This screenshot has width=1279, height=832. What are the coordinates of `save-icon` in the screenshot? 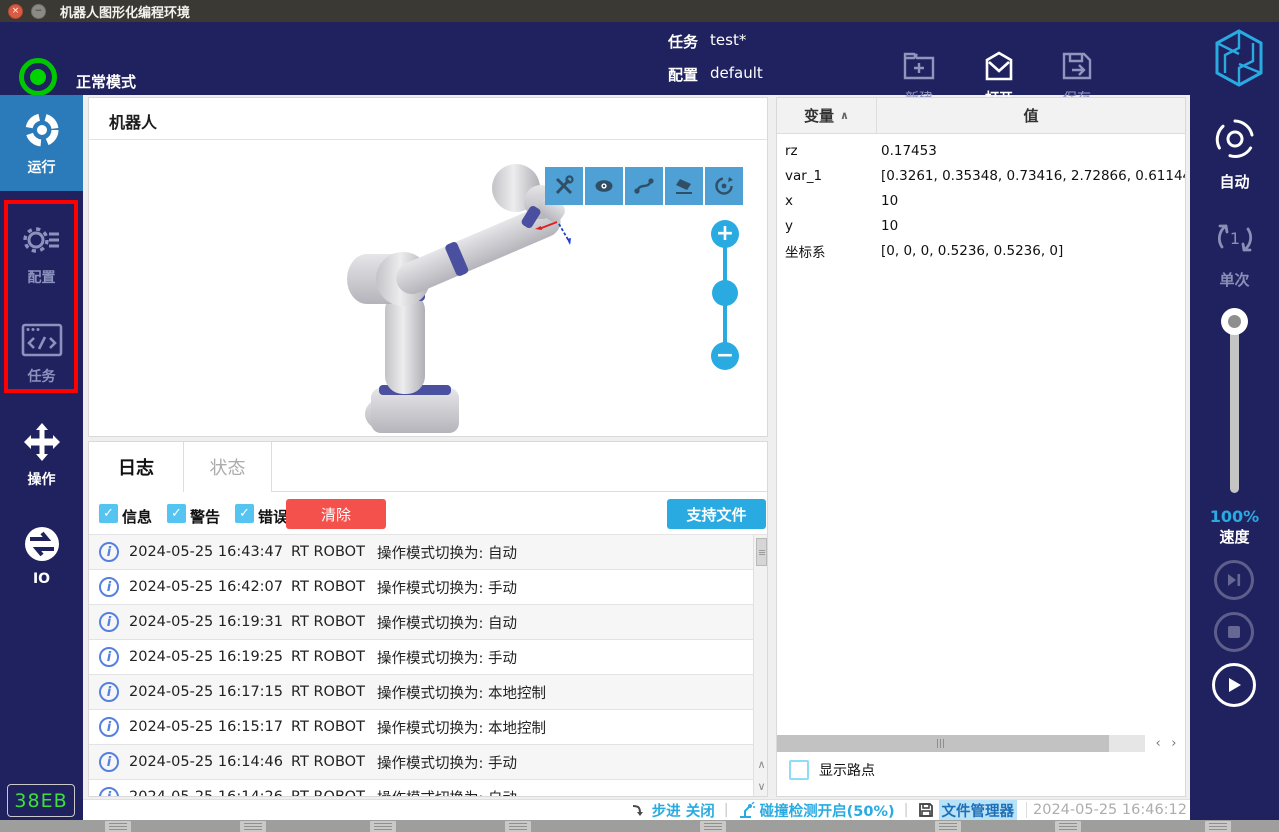 It's located at (1077, 66).